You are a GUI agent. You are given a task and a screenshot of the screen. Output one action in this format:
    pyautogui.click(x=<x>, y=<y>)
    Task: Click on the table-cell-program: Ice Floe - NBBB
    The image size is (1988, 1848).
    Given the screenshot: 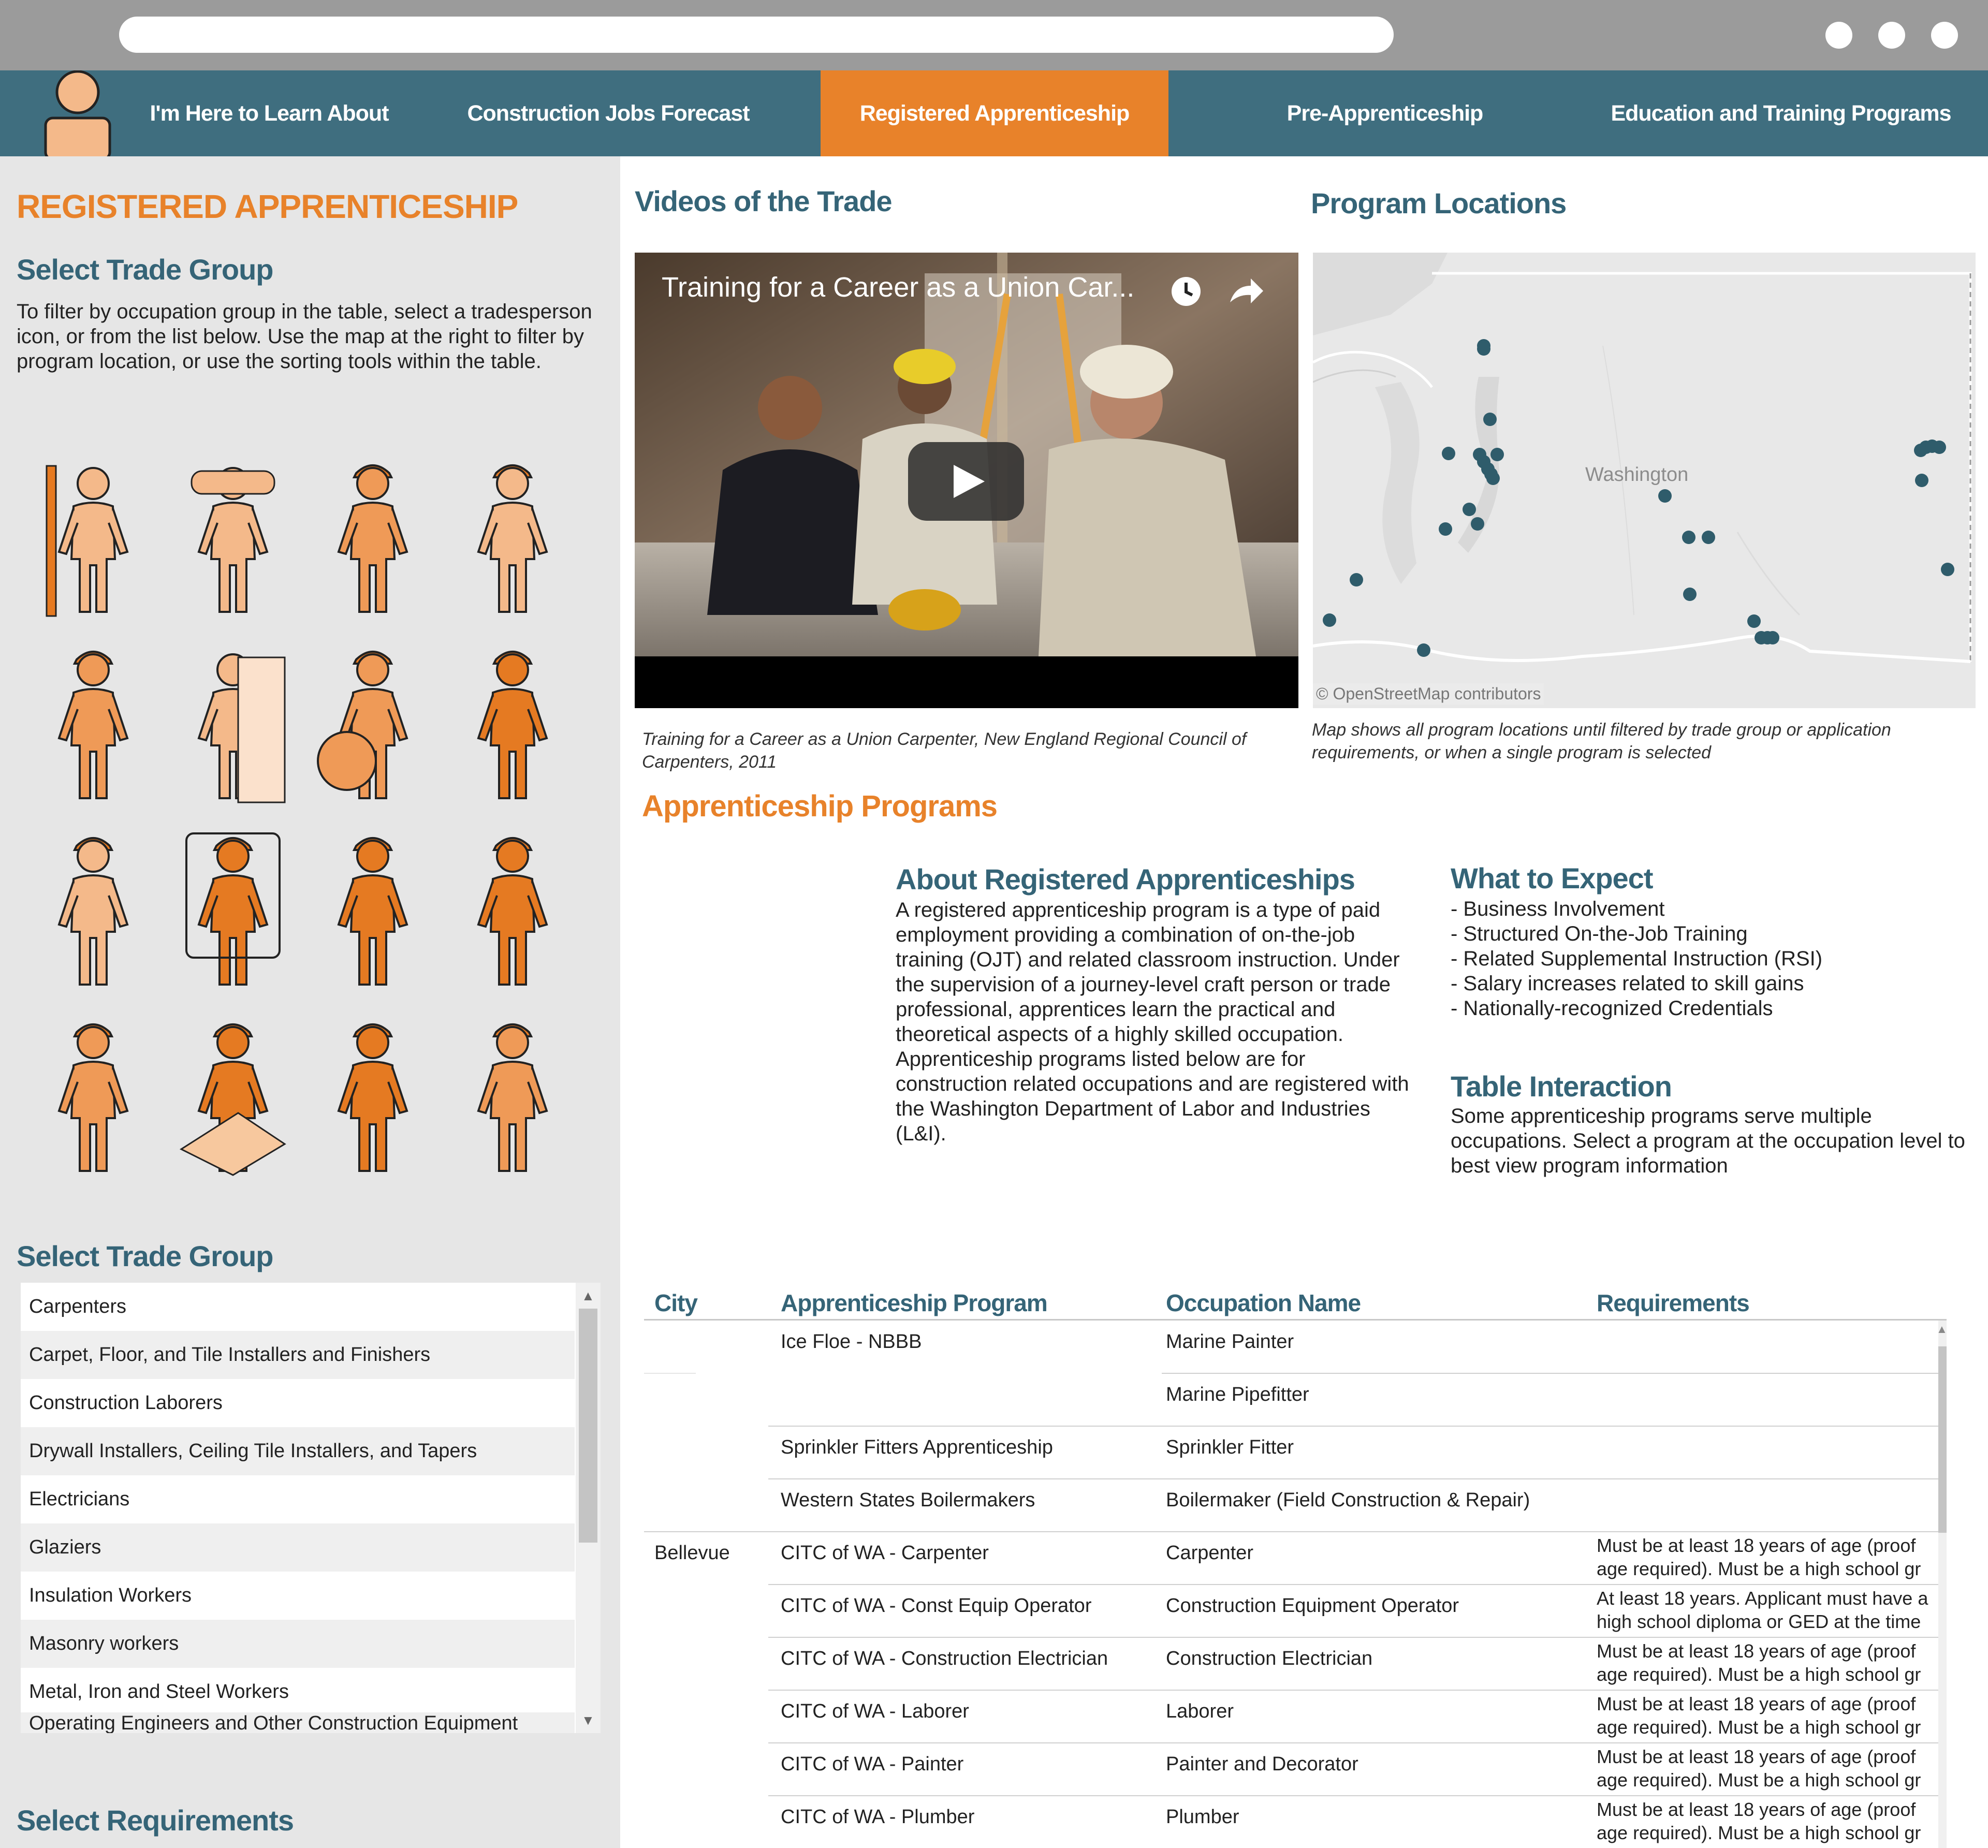 What is the action you would take?
    pyautogui.click(x=851, y=1342)
    